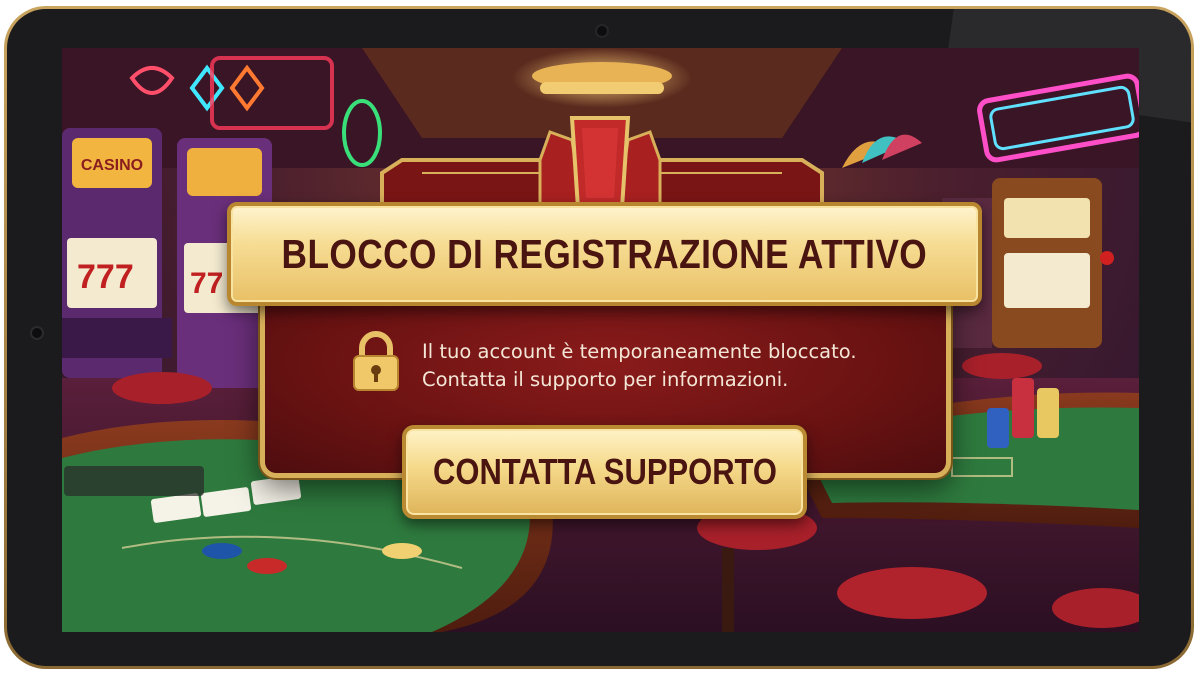 Image resolution: width=1200 pixels, height=675 pixels. Describe the element at coordinates (206, 283) in the screenshot. I see `svg-text: 77` at that location.